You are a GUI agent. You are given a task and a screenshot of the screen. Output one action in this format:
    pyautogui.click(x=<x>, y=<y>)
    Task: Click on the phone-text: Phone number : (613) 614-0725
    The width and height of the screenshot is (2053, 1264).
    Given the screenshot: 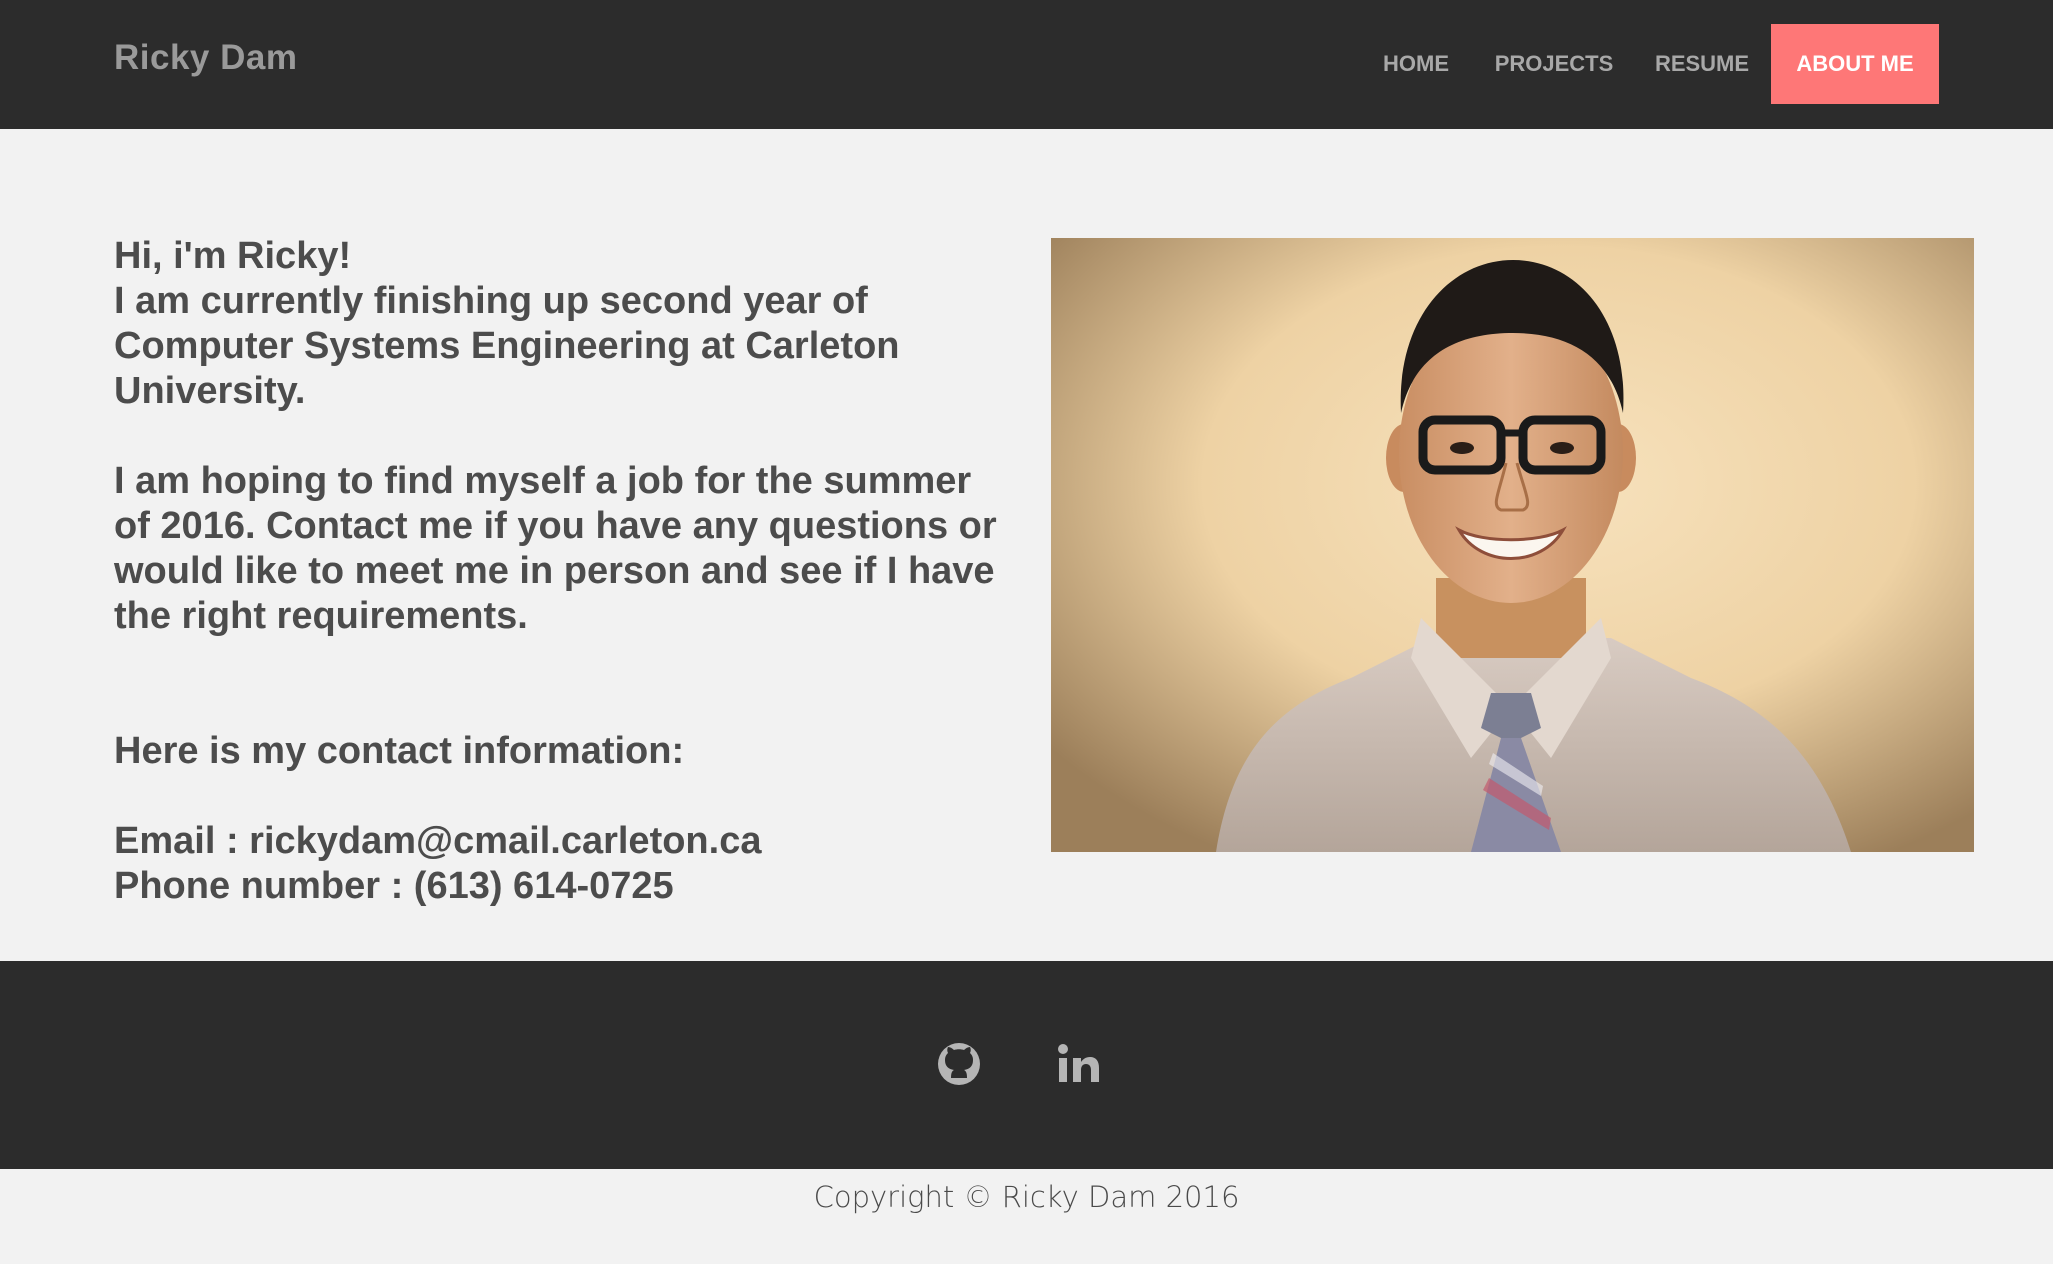 What is the action you would take?
    pyautogui.click(x=394, y=886)
    